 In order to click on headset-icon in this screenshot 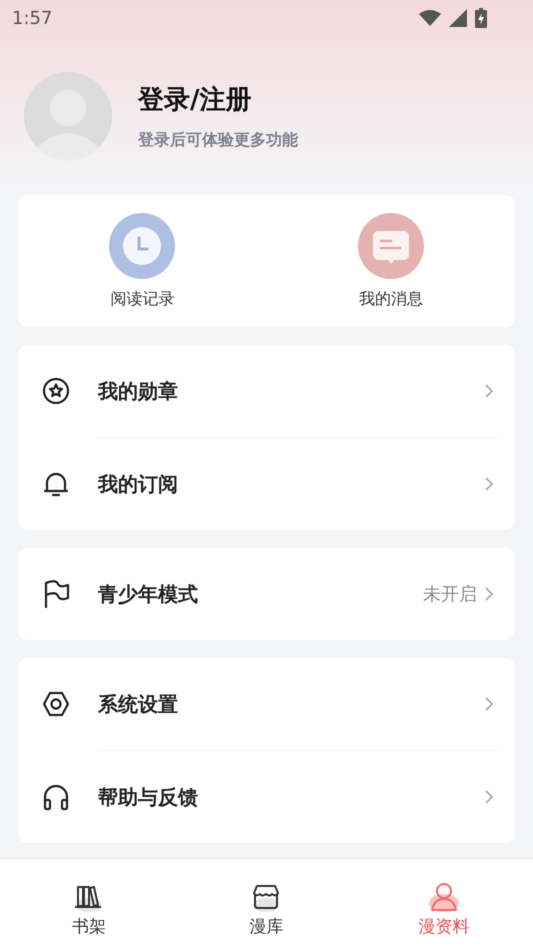, I will do `click(56, 797)`.